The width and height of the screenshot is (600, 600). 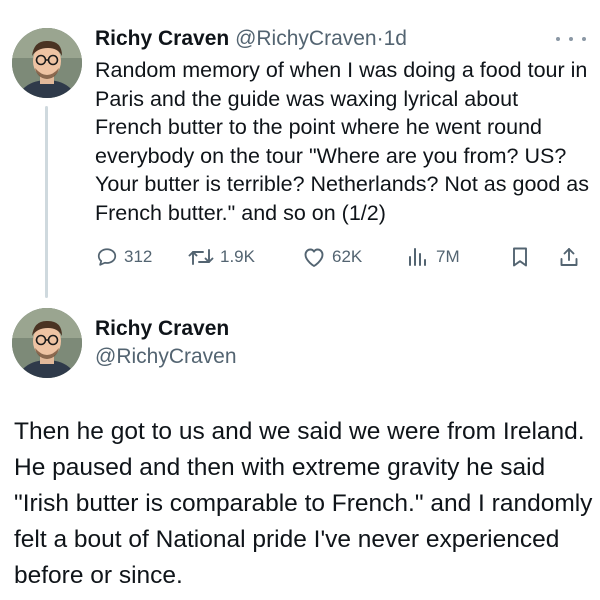 What do you see at coordinates (201, 257) in the screenshot?
I see `repost-icon` at bounding box center [201, 257].